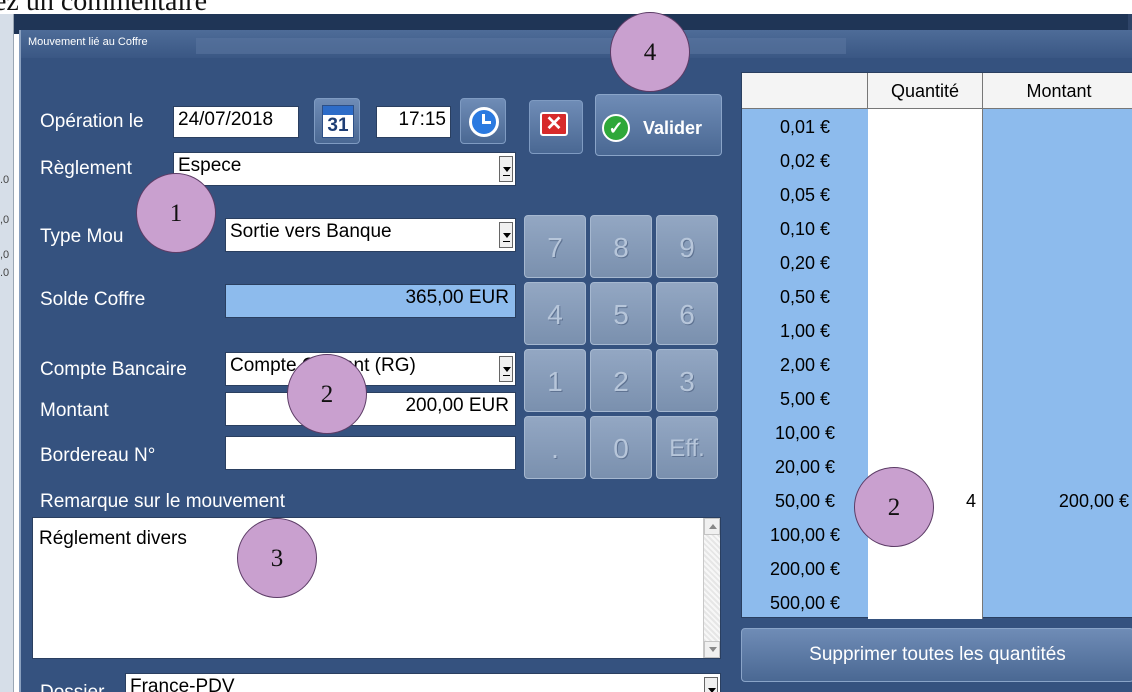 The image size is (1132, 692). Describe the element at coordinates (712, 526) in the screenshot. I see `scroll-up-icon` at that location.